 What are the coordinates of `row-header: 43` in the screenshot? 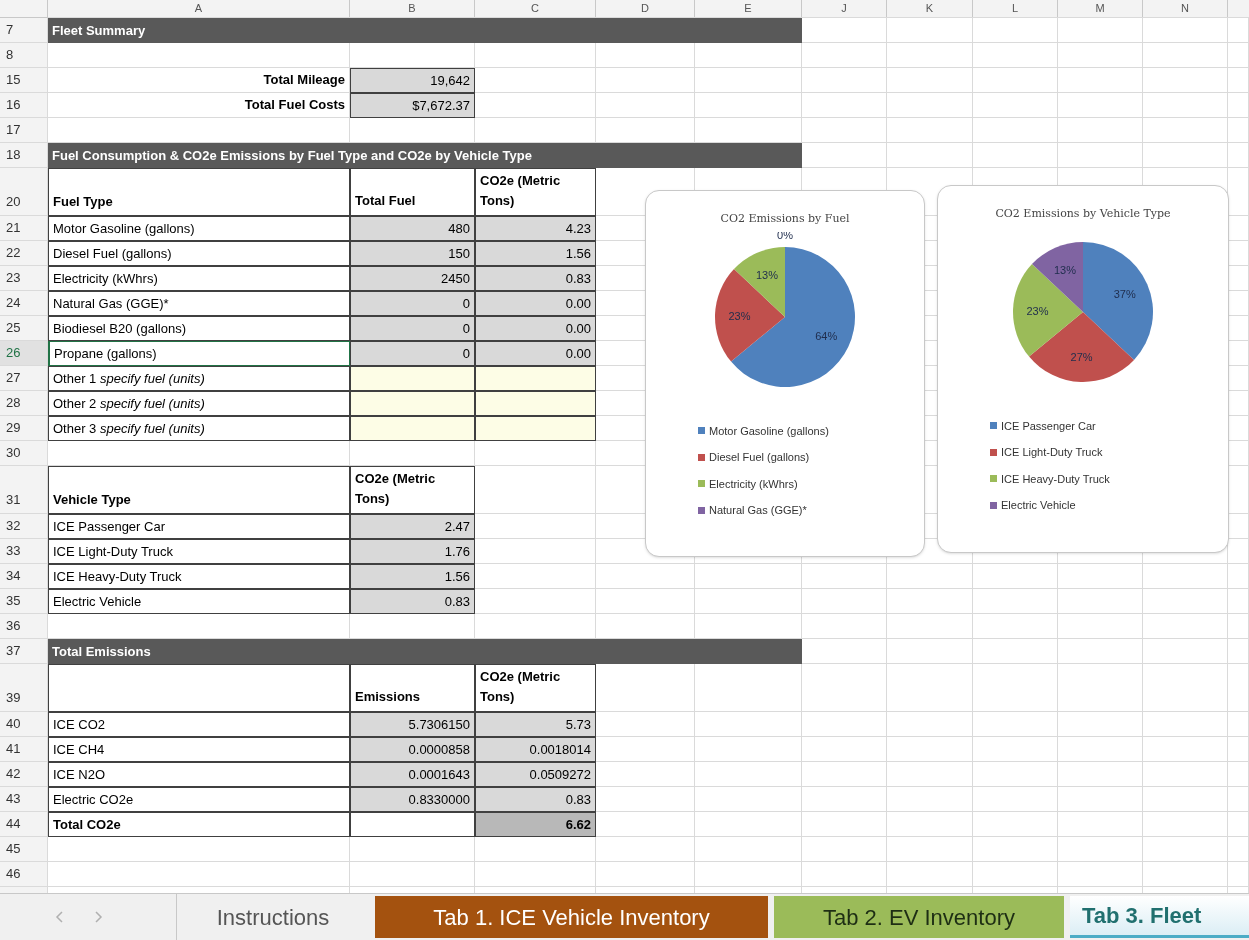 It's located at (24, 799).